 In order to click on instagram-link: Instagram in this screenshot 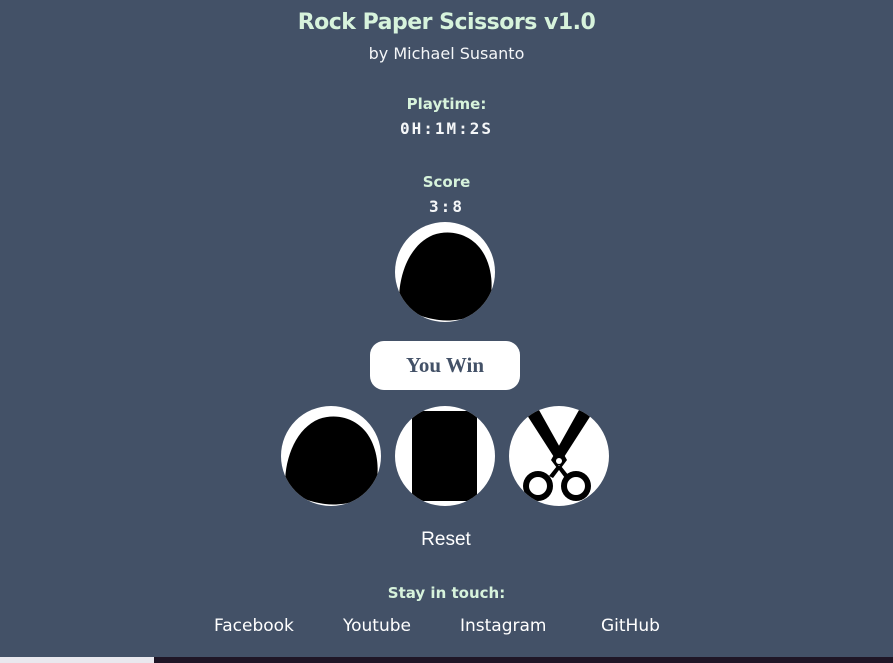, I will do `click(503, 626)`.